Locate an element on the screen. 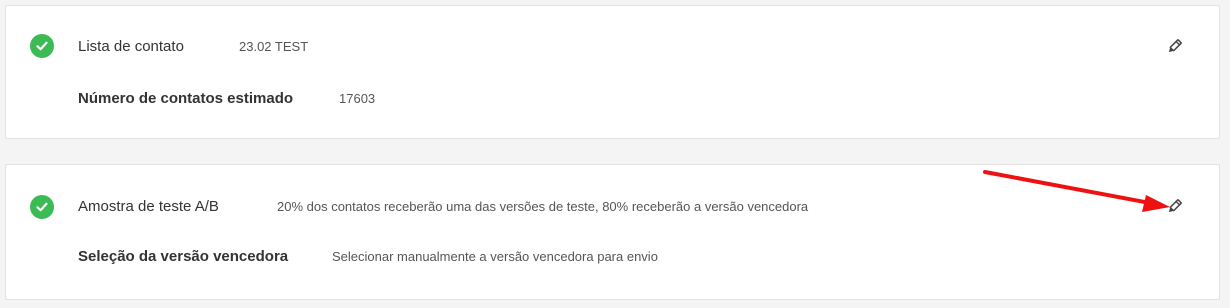 This screenshot has height=308, width=1230. estimated-contacts-value: 17603 is located at coordinates (357, 98).